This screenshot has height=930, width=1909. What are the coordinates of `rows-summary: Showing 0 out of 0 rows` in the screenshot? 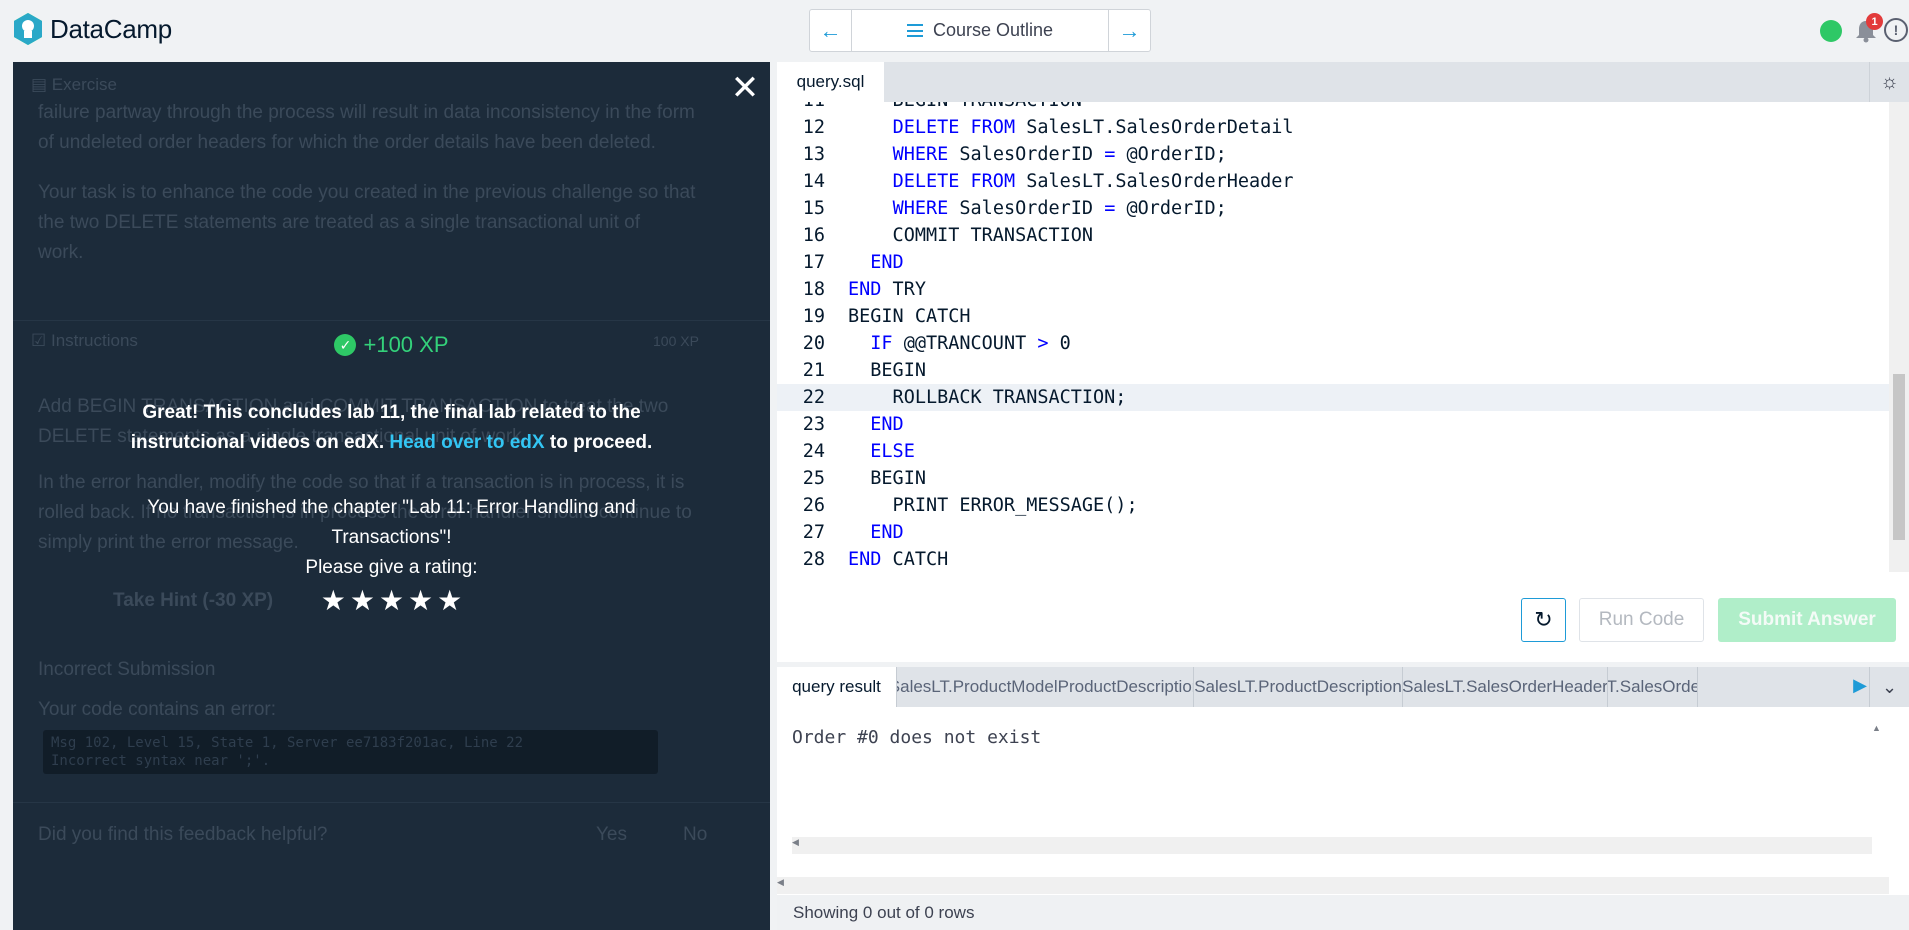 It's located at (1343, 912).